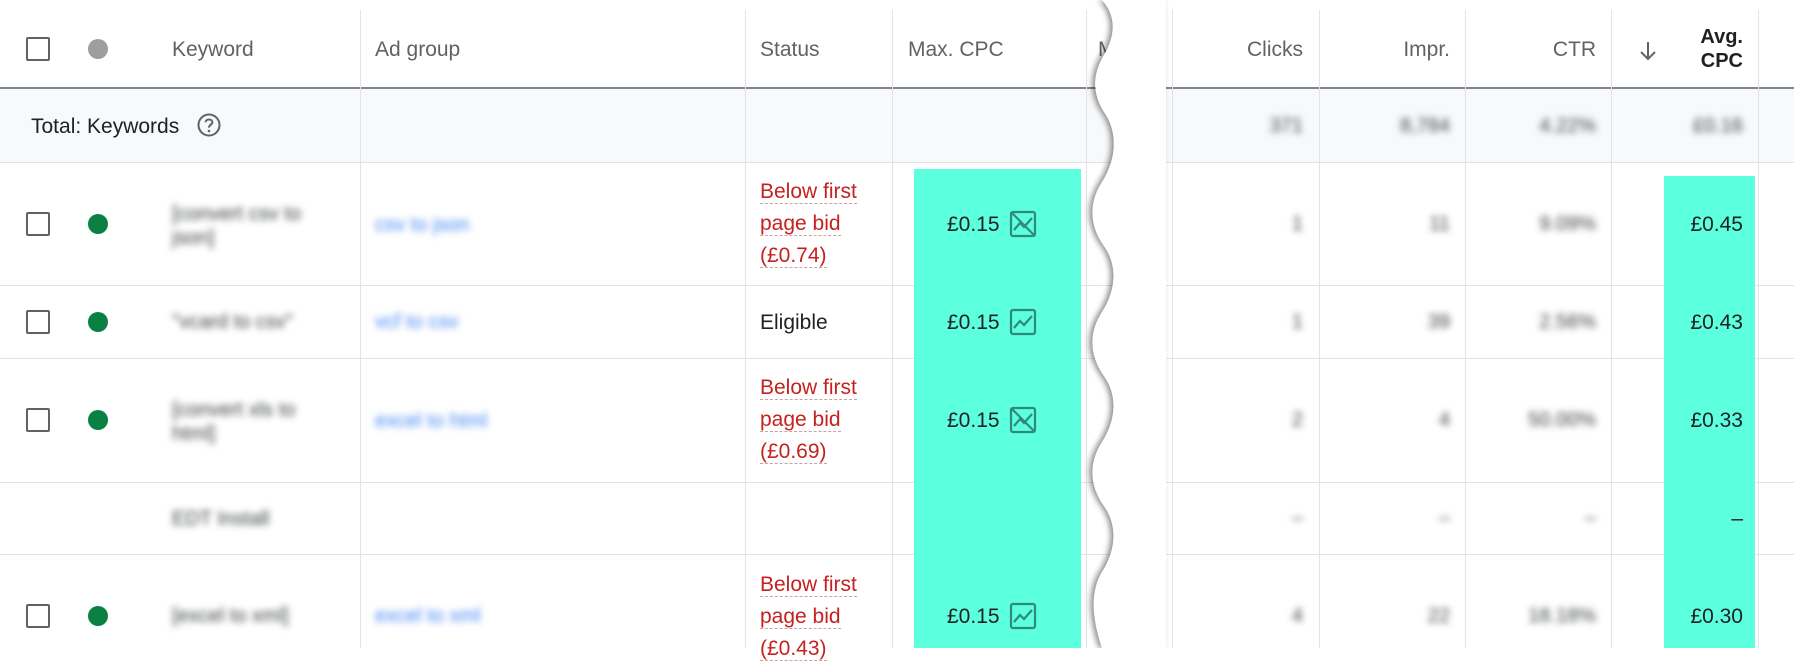  What do you see at coordinates (236, 226) in the screenshot?
I see `keyword-text: [convert csv to json]` at bounding box center [236, 226].